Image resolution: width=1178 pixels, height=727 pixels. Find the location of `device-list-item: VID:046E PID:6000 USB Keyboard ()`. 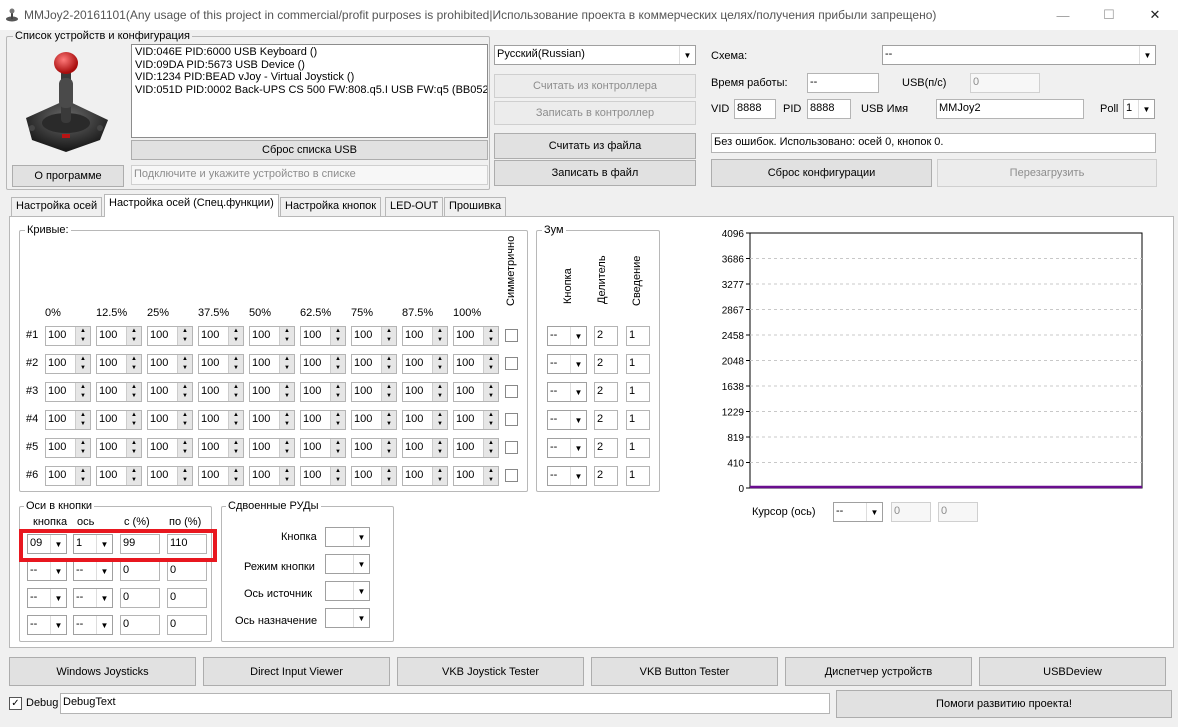

device-list-item: VID:046E PID:6000 USB Keyboard () is located at coordinates (309, 52).